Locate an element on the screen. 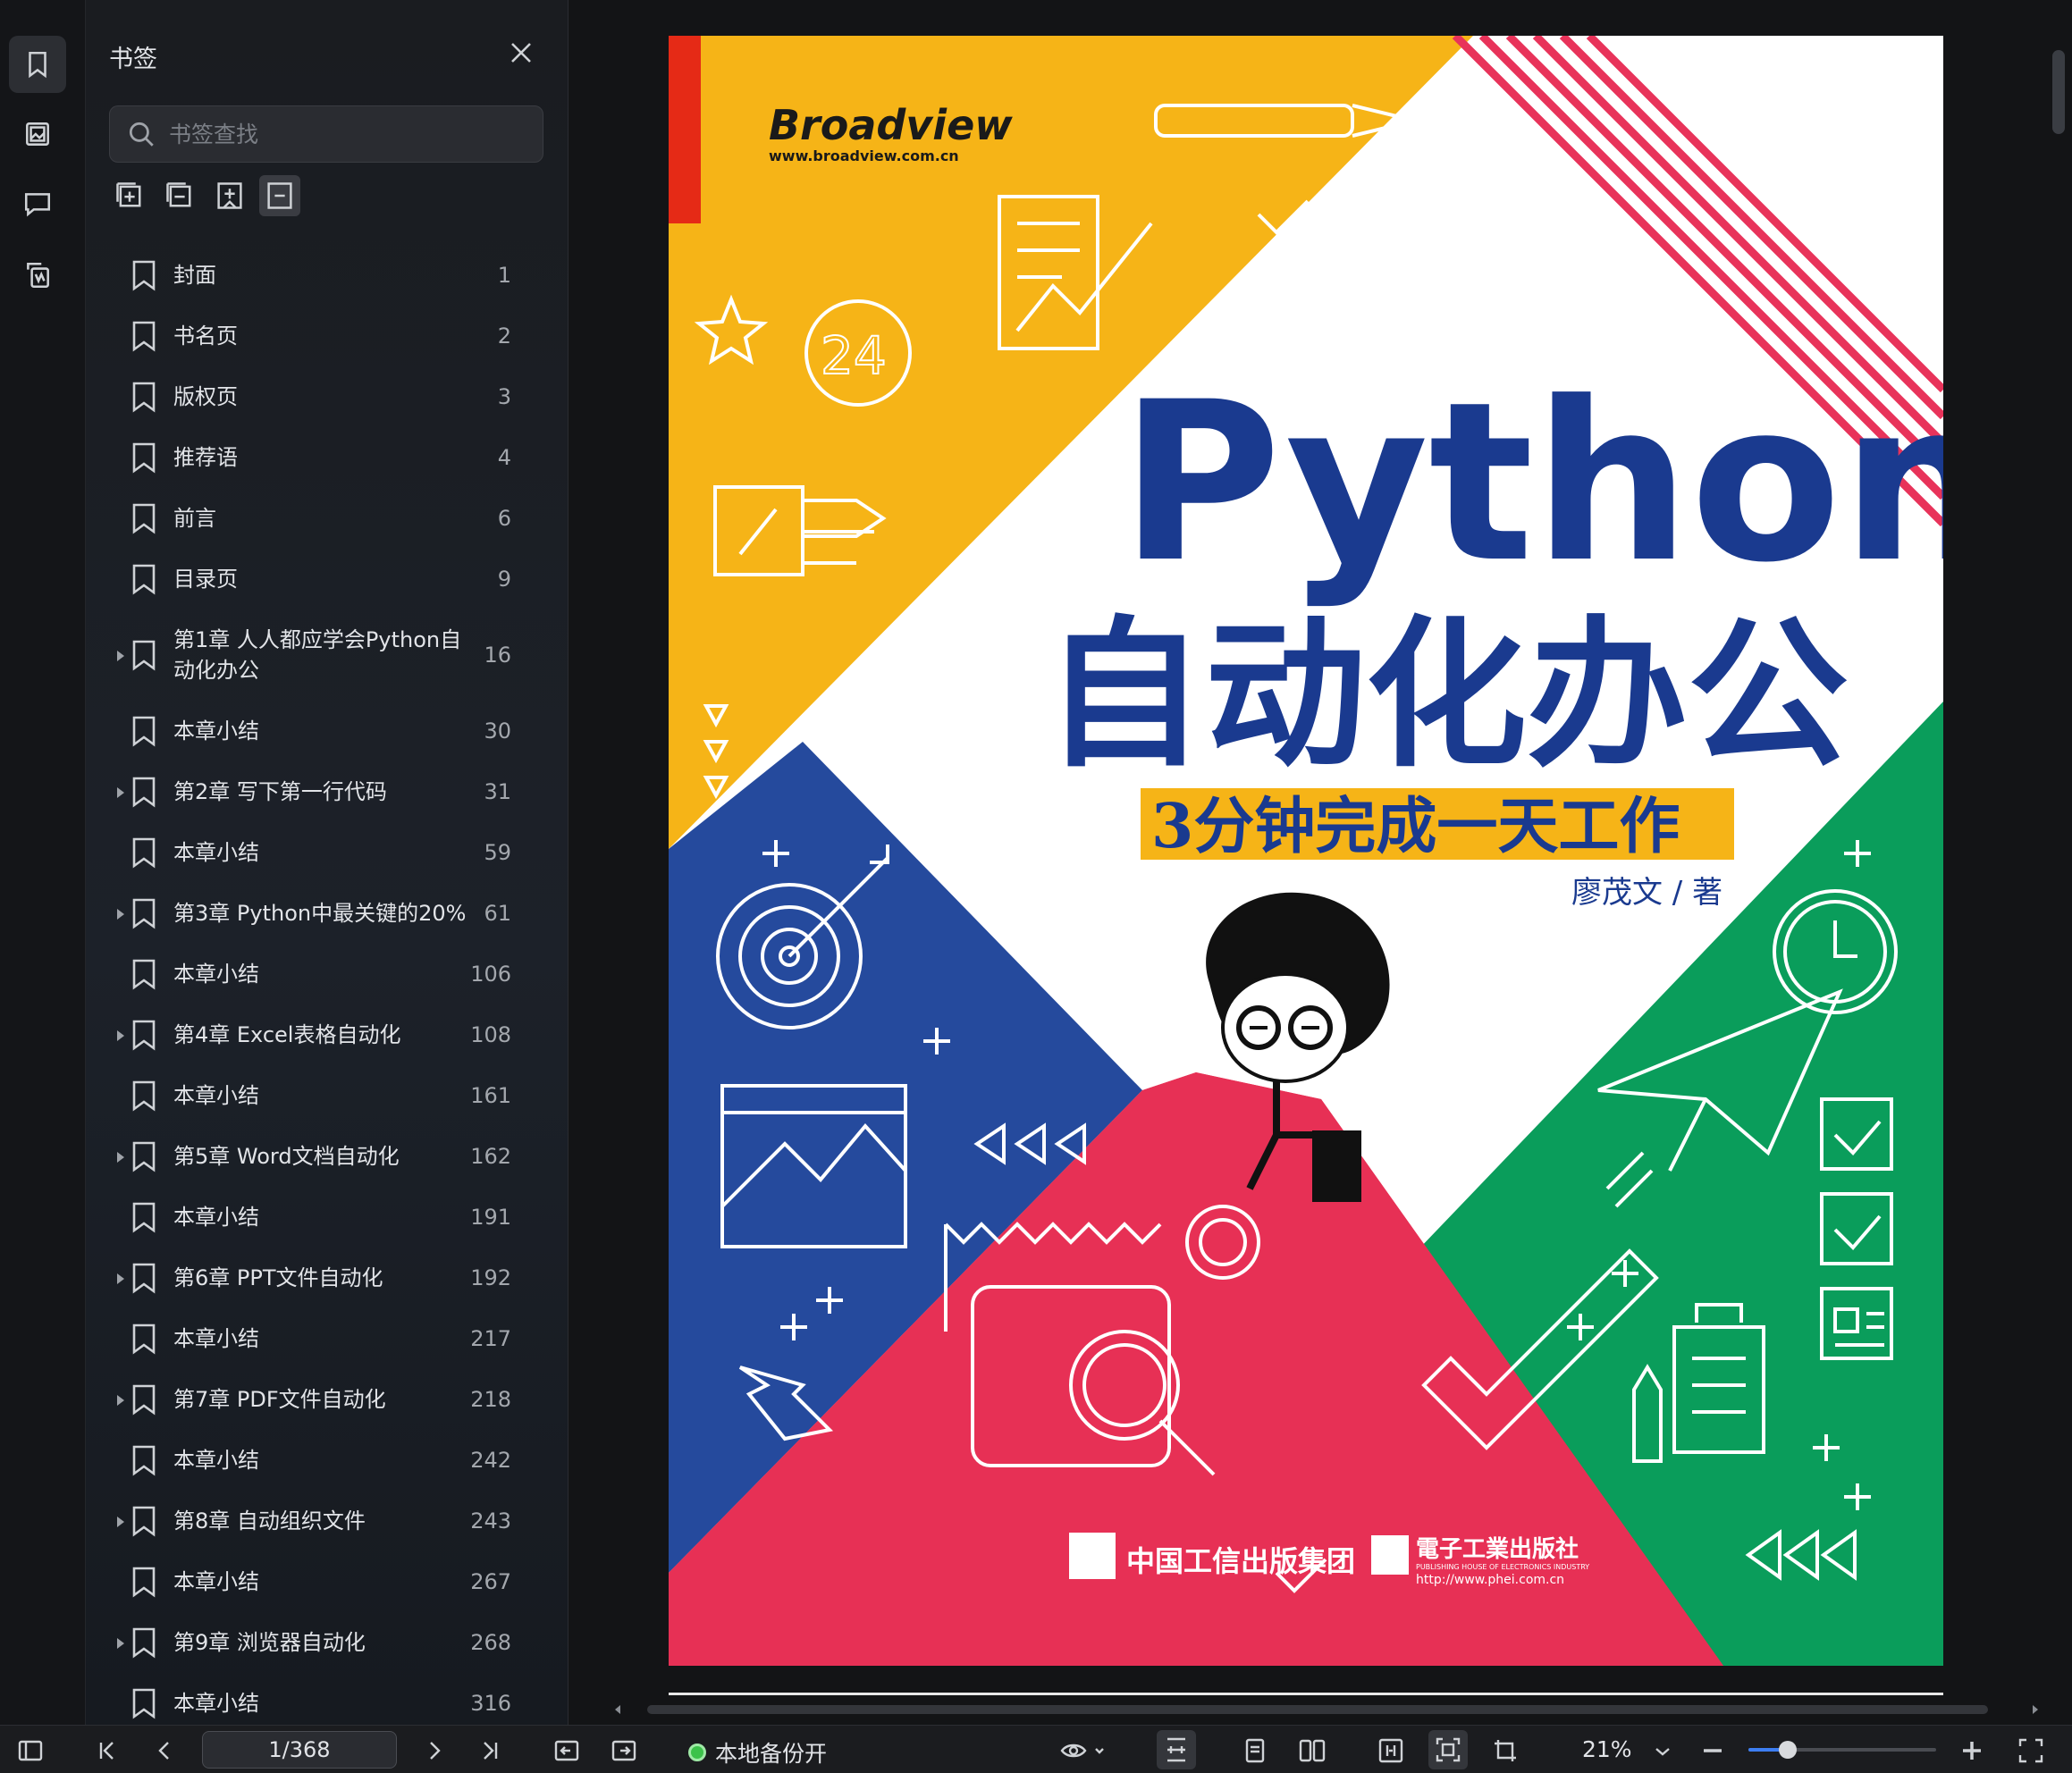 Image resolution: width=2072 pixels, height=1773 pixels. chevron-down-icon is located at coordinates (1663, 1752).